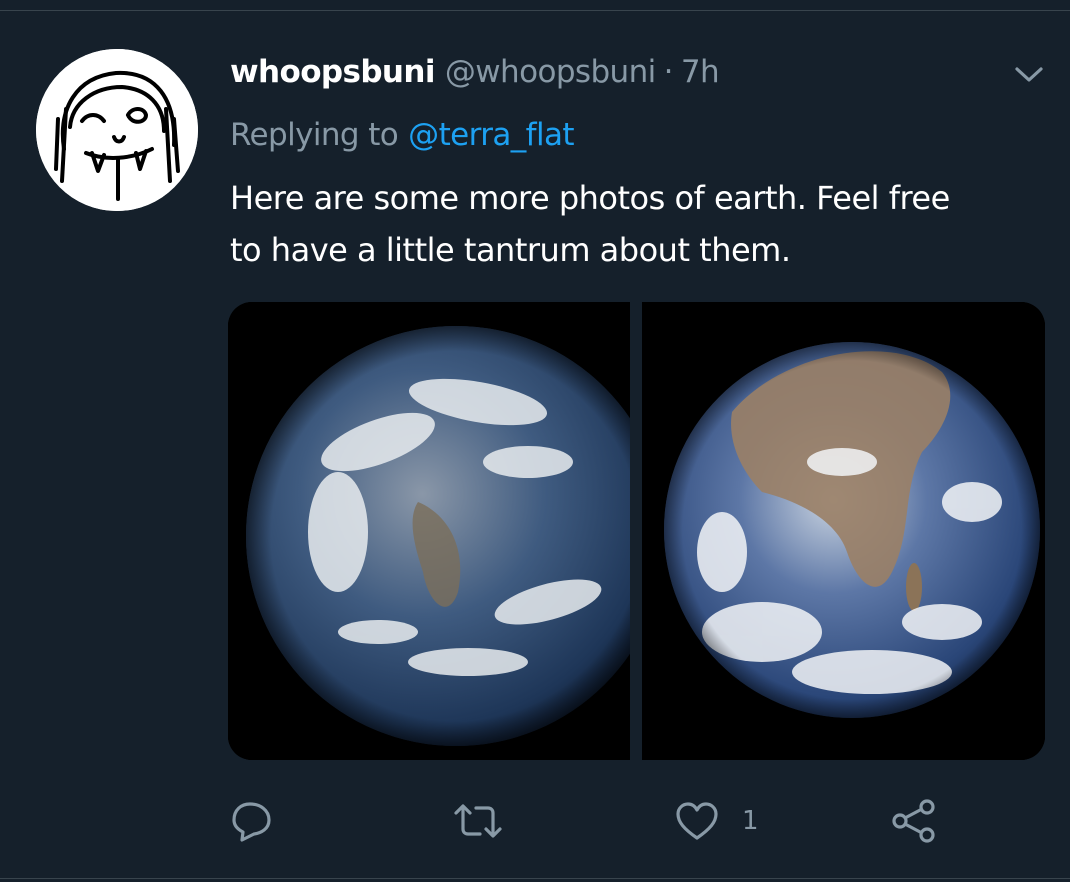 The height and width of the screenshot is (882, 1070). I want to click on share-button, so click(914, 821).